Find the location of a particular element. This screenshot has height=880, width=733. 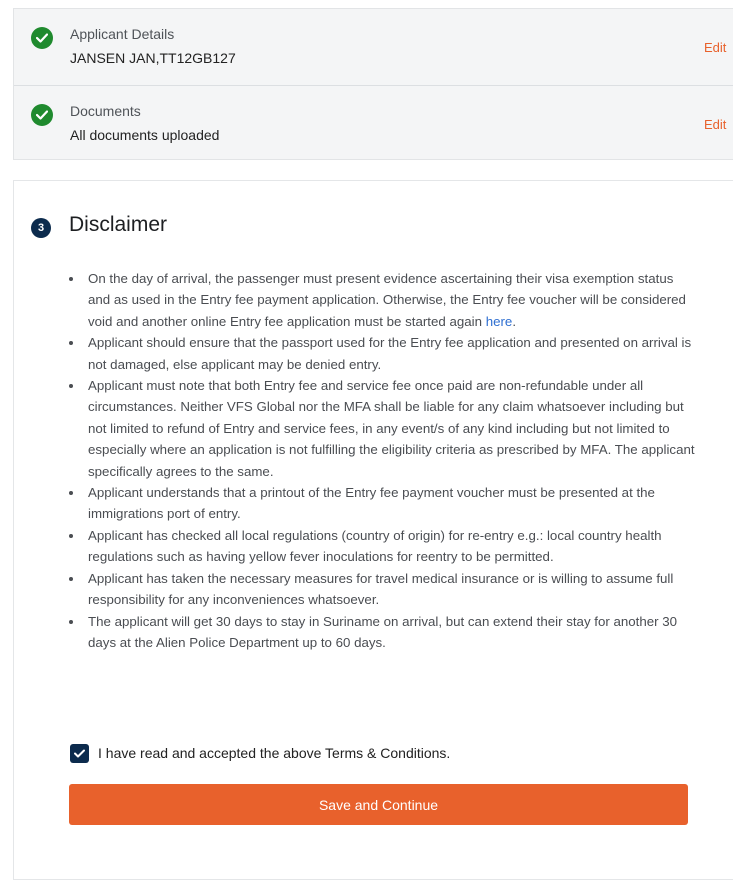

terms-consent-checkbox is located at coordinates (79, 753).